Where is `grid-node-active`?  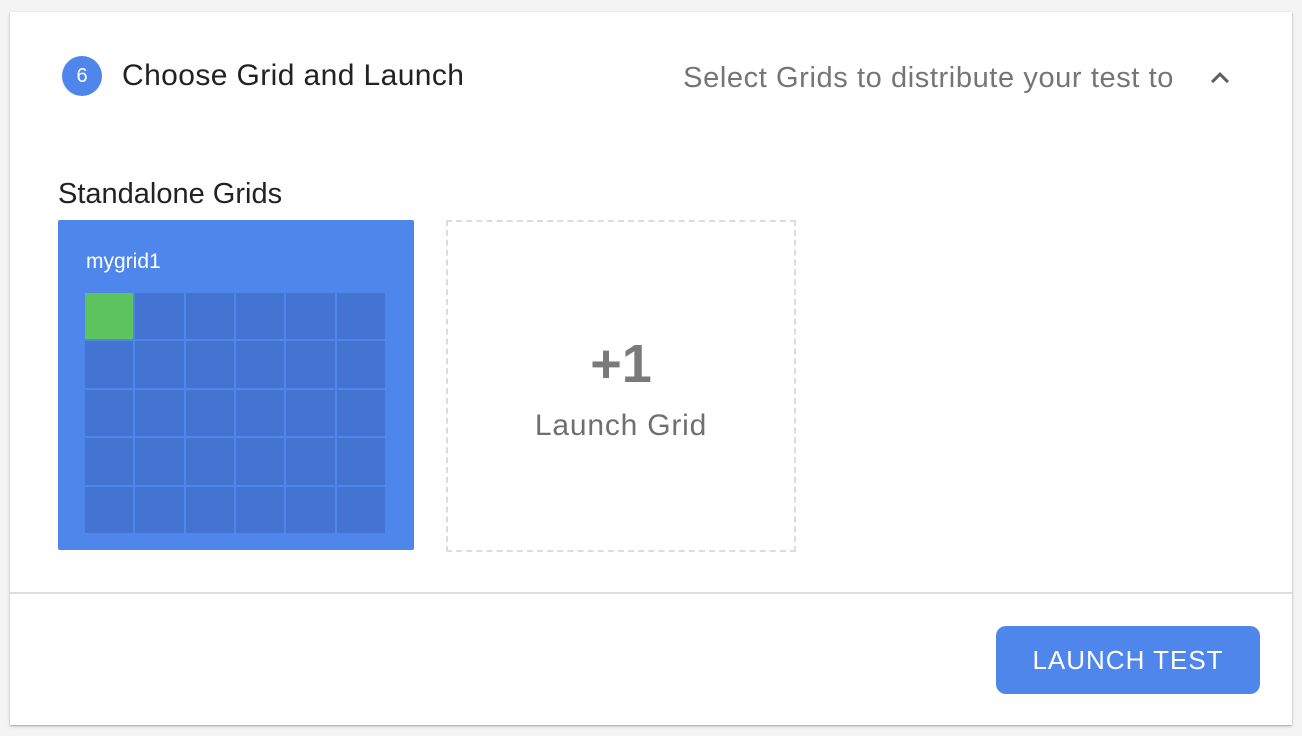 grid-node-active is located at coordinates (109, 316).